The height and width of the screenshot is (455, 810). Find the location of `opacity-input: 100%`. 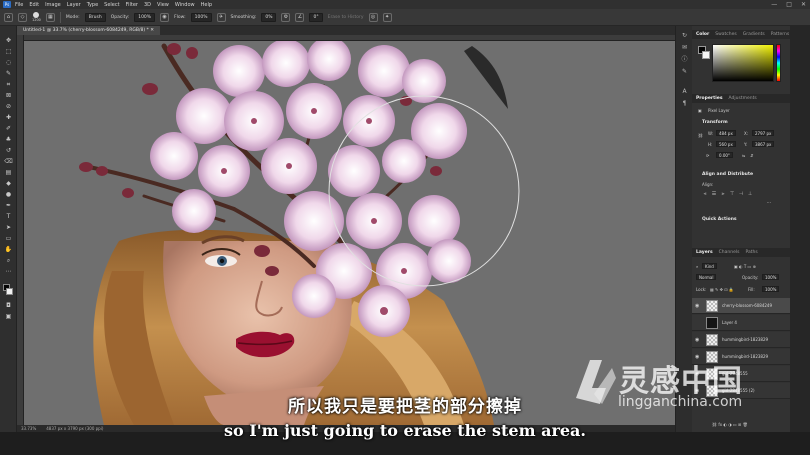

opacity-input: 100% is located at coordinates (145, 17).